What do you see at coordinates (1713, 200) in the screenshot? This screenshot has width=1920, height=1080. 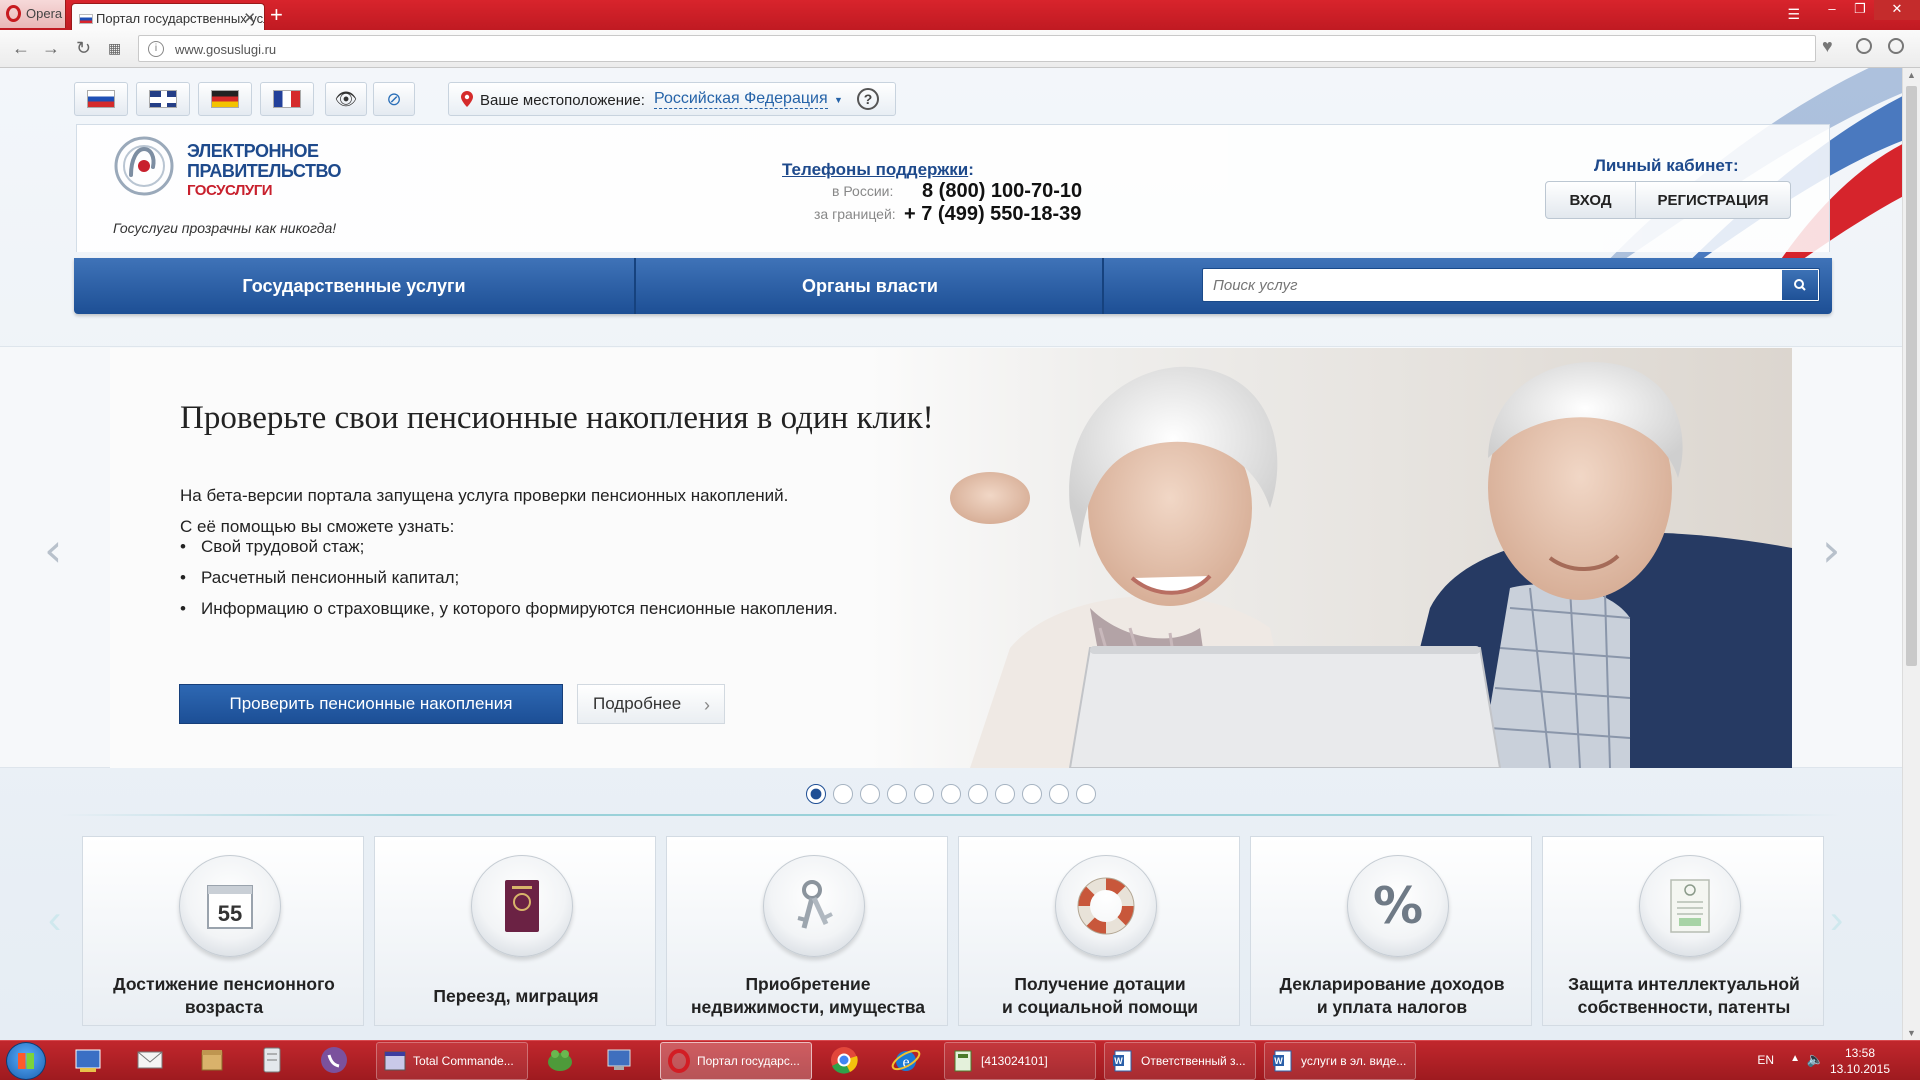 I see `register-button: РЕГИСТРАЦИЯ` at bounding box center [1713, 200].